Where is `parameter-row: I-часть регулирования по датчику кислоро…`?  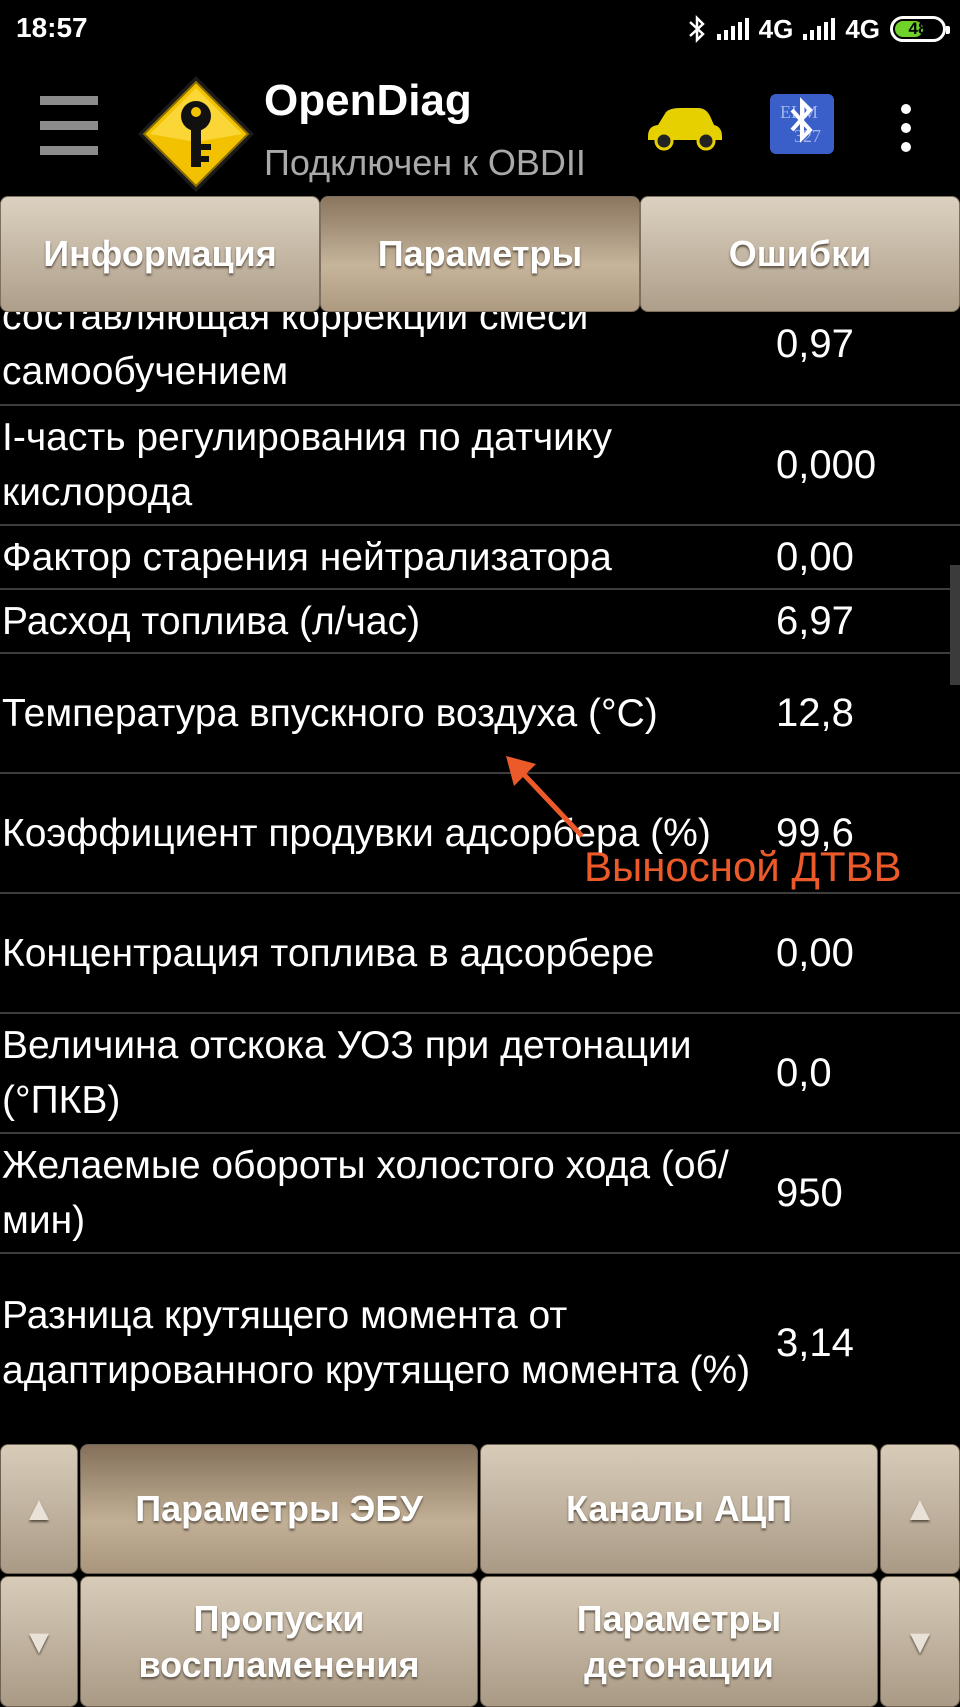 parameter-row: I-часть регулирования по датчику кислоро… is located at coordinates (480, 466).